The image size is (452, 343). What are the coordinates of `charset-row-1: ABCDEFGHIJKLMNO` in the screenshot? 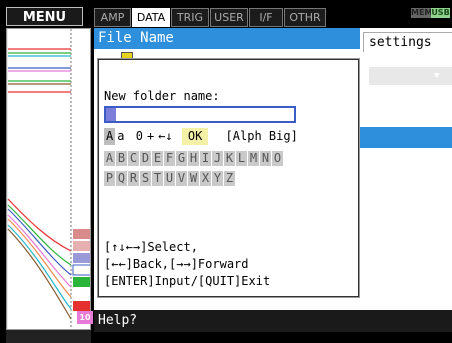 It's located at (194, 158).